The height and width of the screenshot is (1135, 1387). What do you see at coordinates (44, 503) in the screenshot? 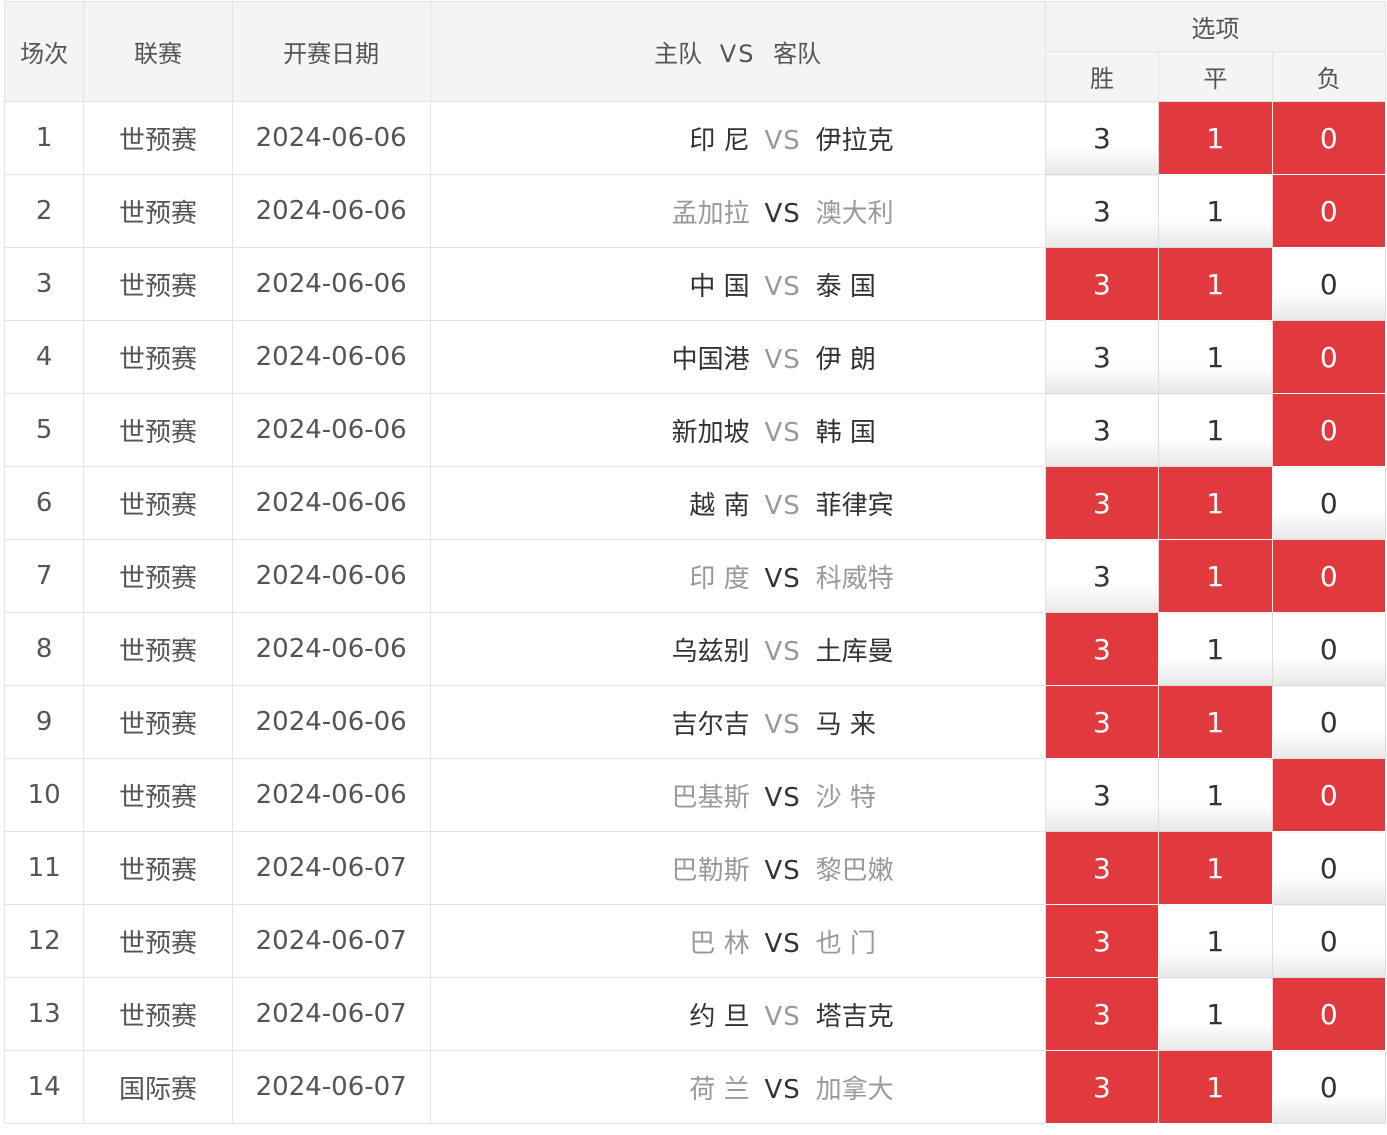
I see `match-number: 6` at bounding box center [44, 503].